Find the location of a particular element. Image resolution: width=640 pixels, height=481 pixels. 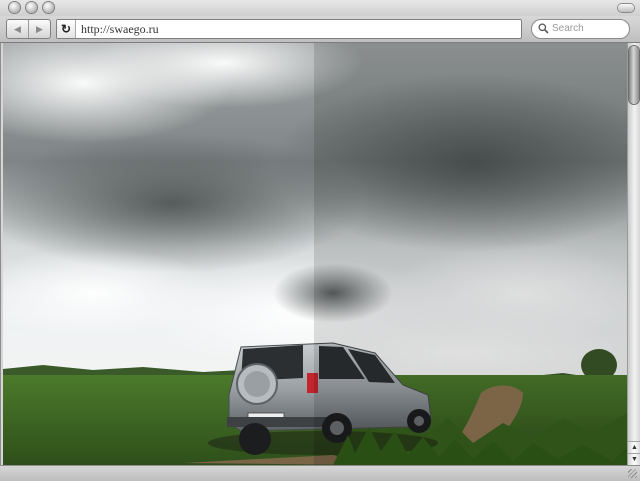

search-input is located at coordinates (587, 28).